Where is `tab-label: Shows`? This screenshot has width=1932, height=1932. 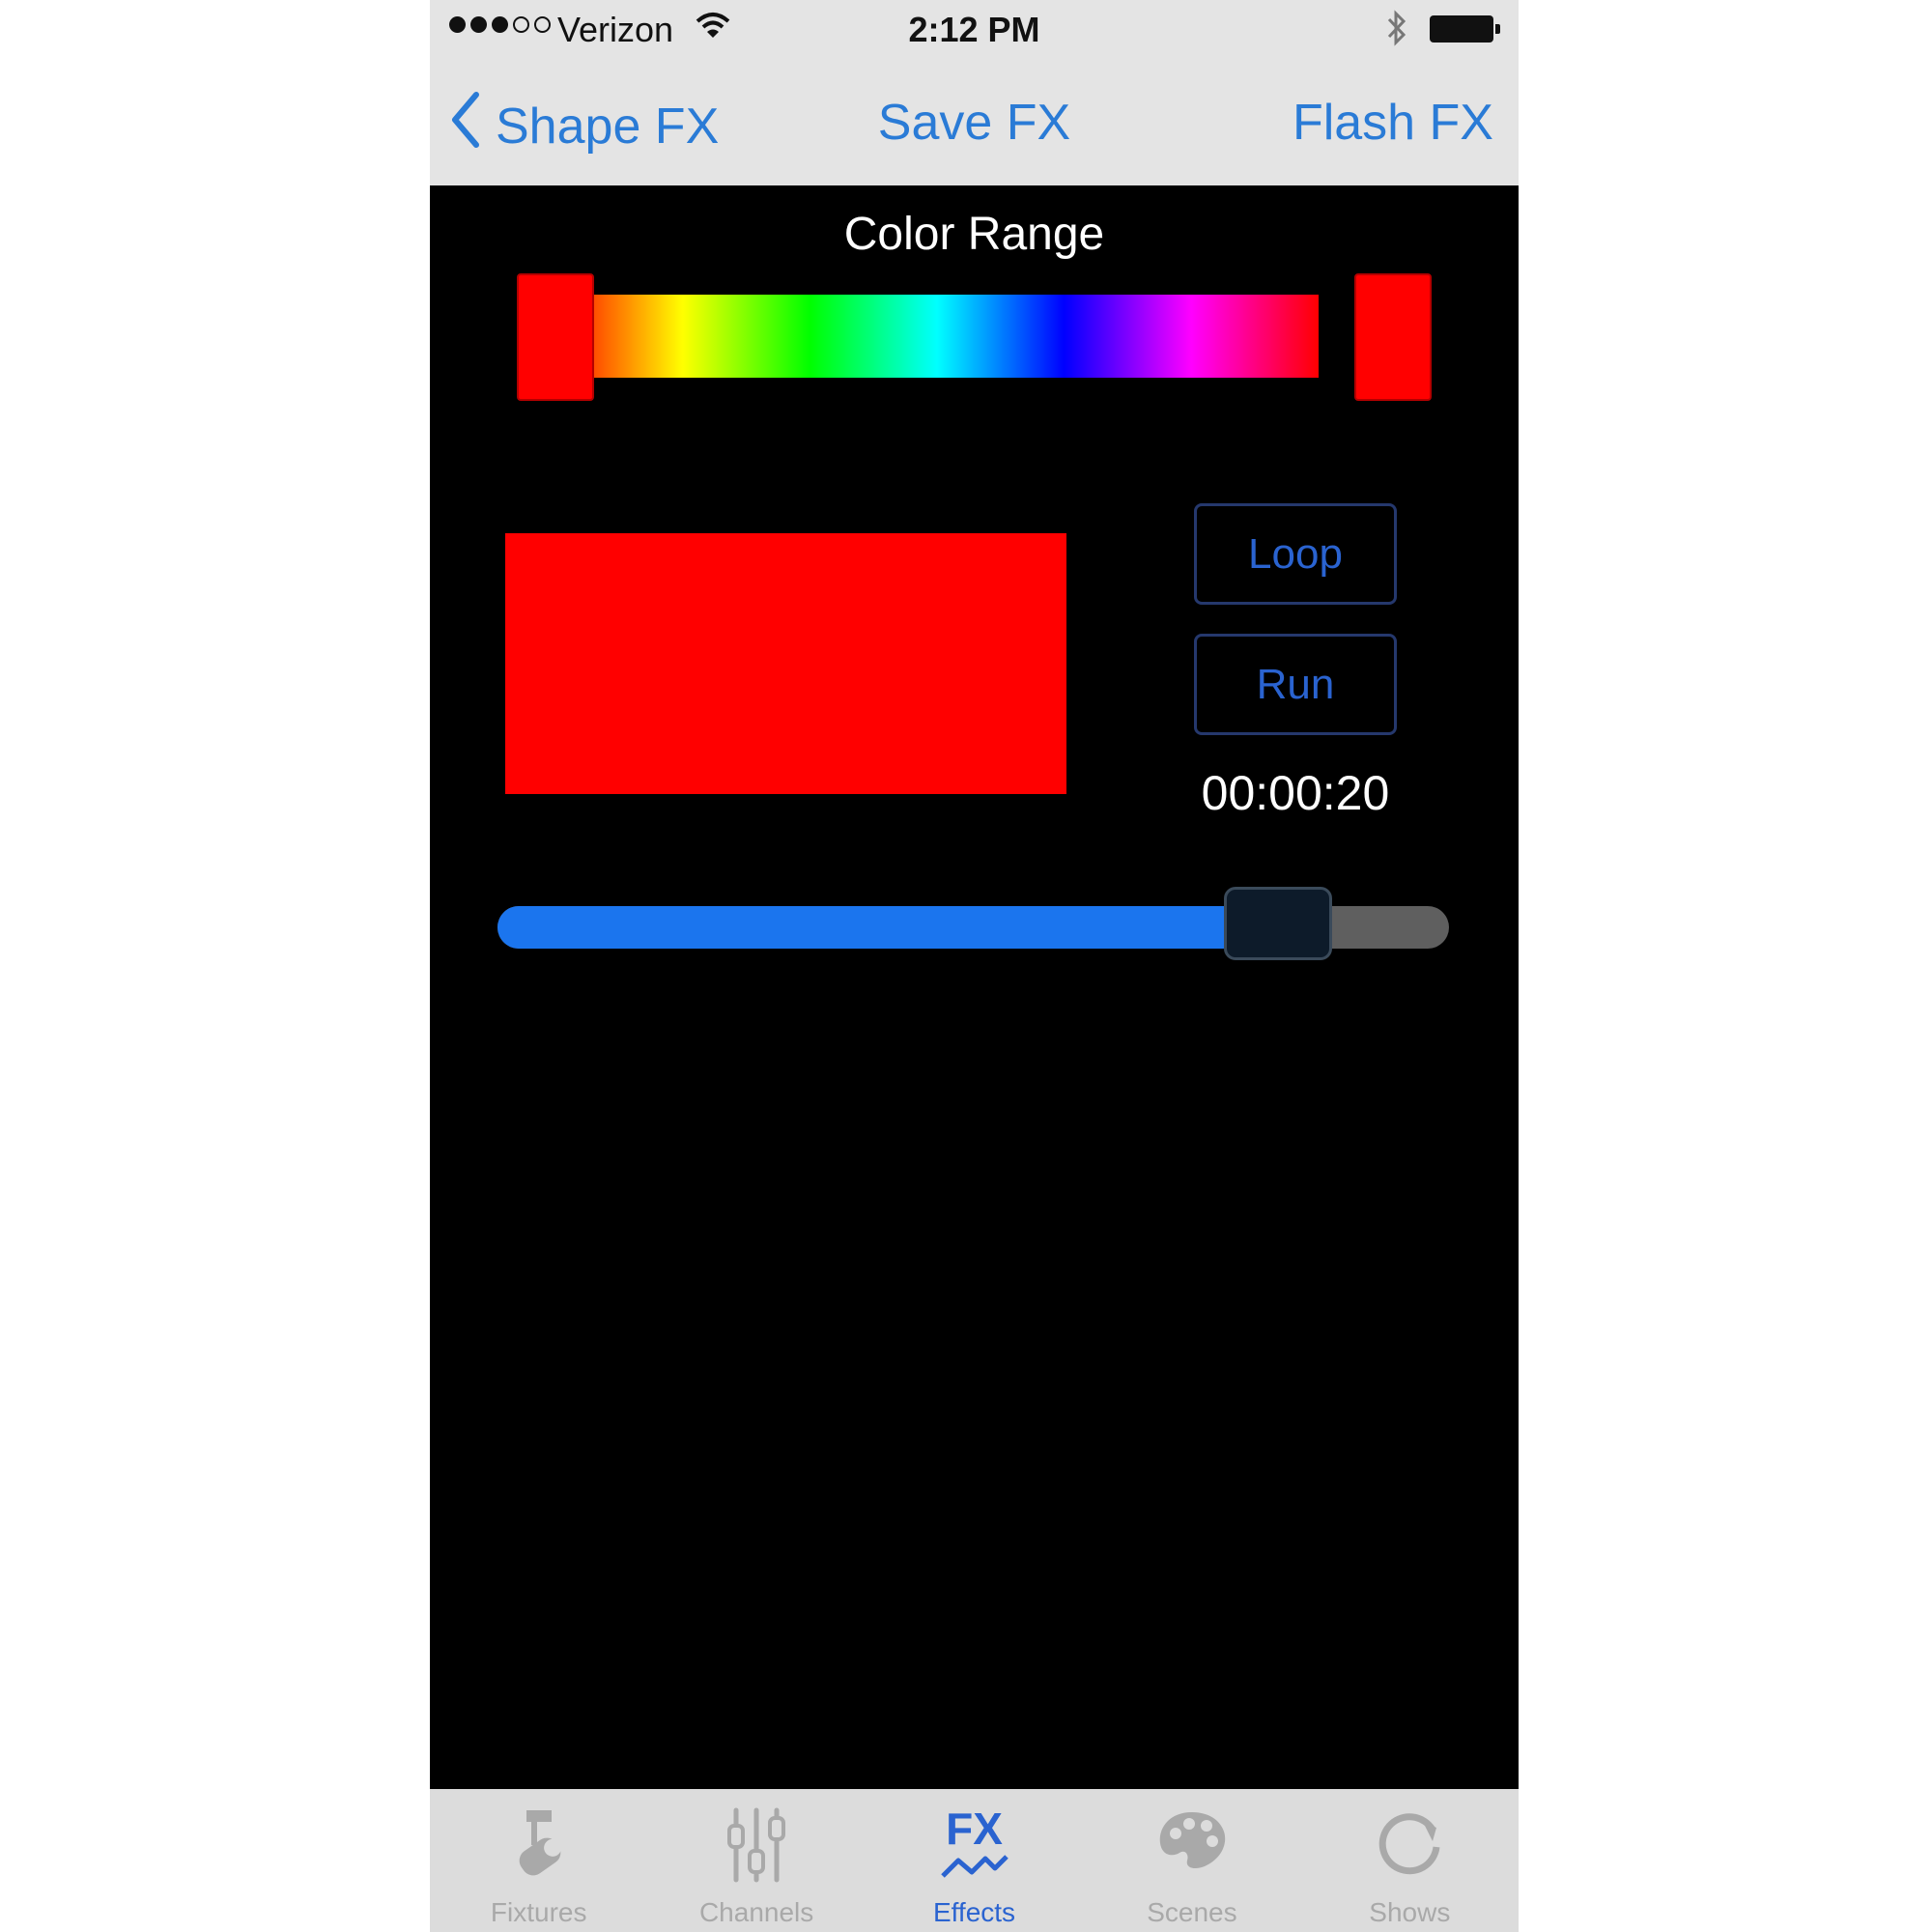
tab-label: Shows is located at coordinates (1410, 1912).